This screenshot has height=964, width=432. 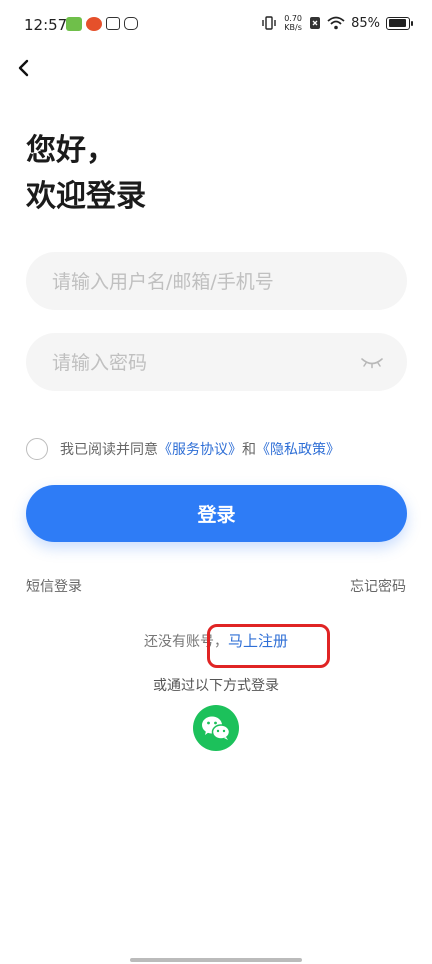 I want to click on net-speed-unit: KB/s, so click(x=293, y=27).